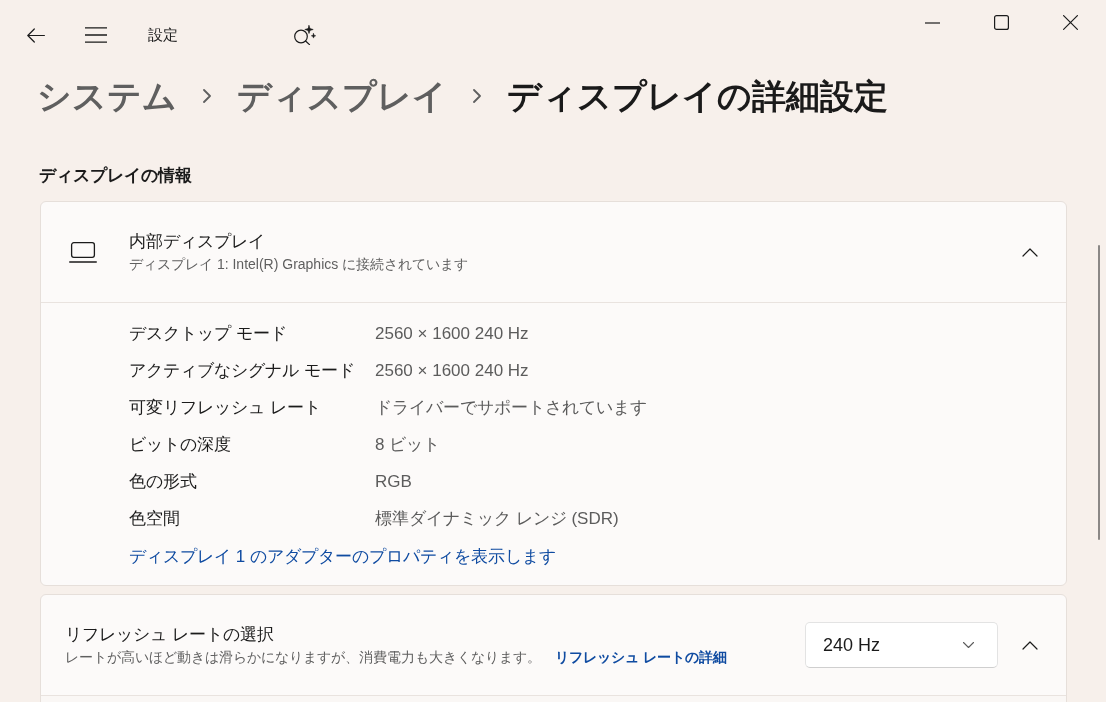 This screenshot has width=1106, height=702. I want to click on laptop-icon, so click(83, 252).